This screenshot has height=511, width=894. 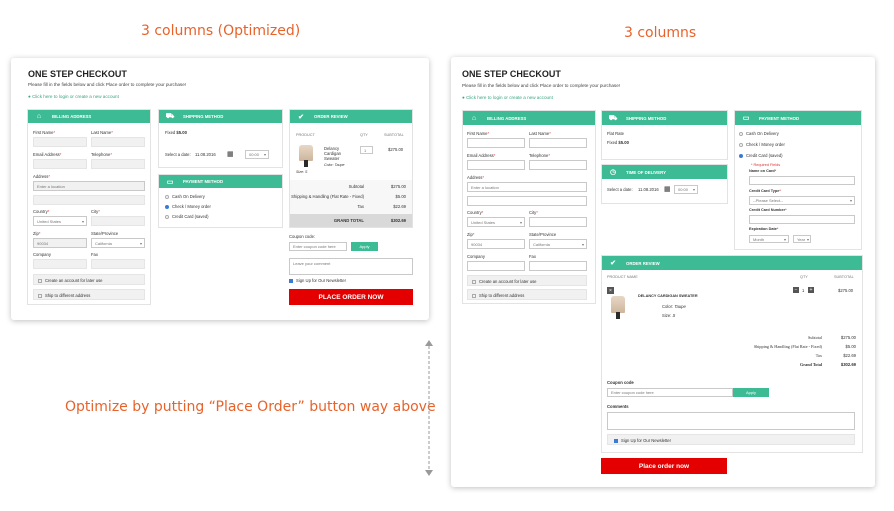 I want to click on col-qty: QTY, so click(x=804, y=277).